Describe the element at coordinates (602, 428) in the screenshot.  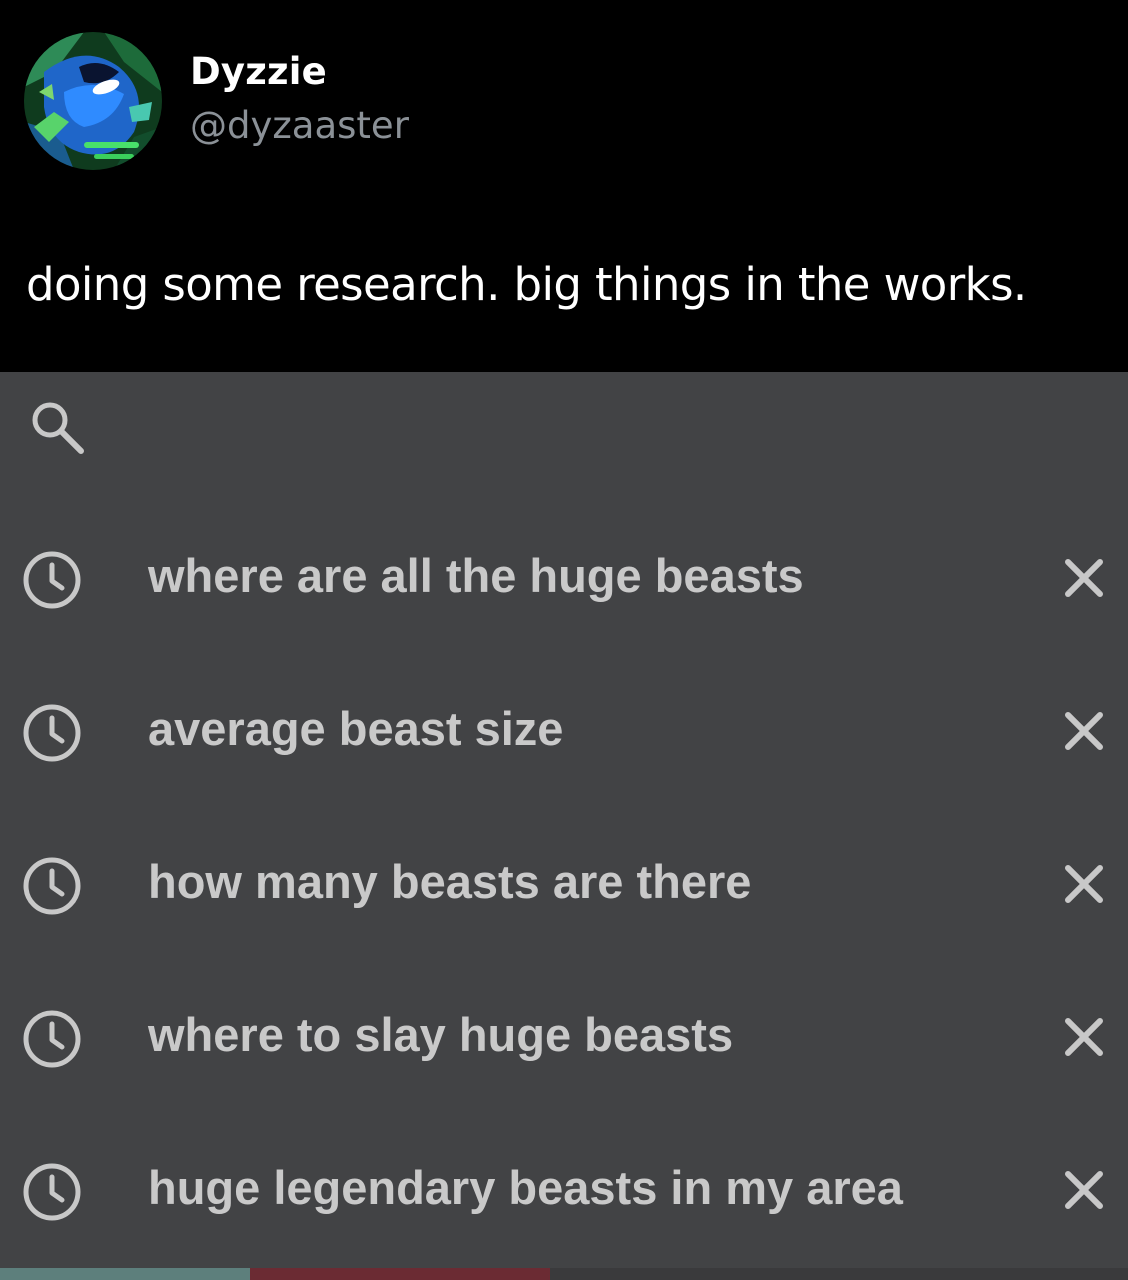
I see `search-input` at that location.